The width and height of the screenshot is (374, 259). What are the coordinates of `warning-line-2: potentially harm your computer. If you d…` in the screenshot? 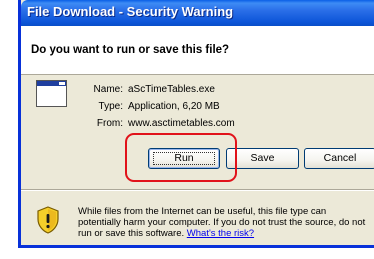 It's located at (222, 222).